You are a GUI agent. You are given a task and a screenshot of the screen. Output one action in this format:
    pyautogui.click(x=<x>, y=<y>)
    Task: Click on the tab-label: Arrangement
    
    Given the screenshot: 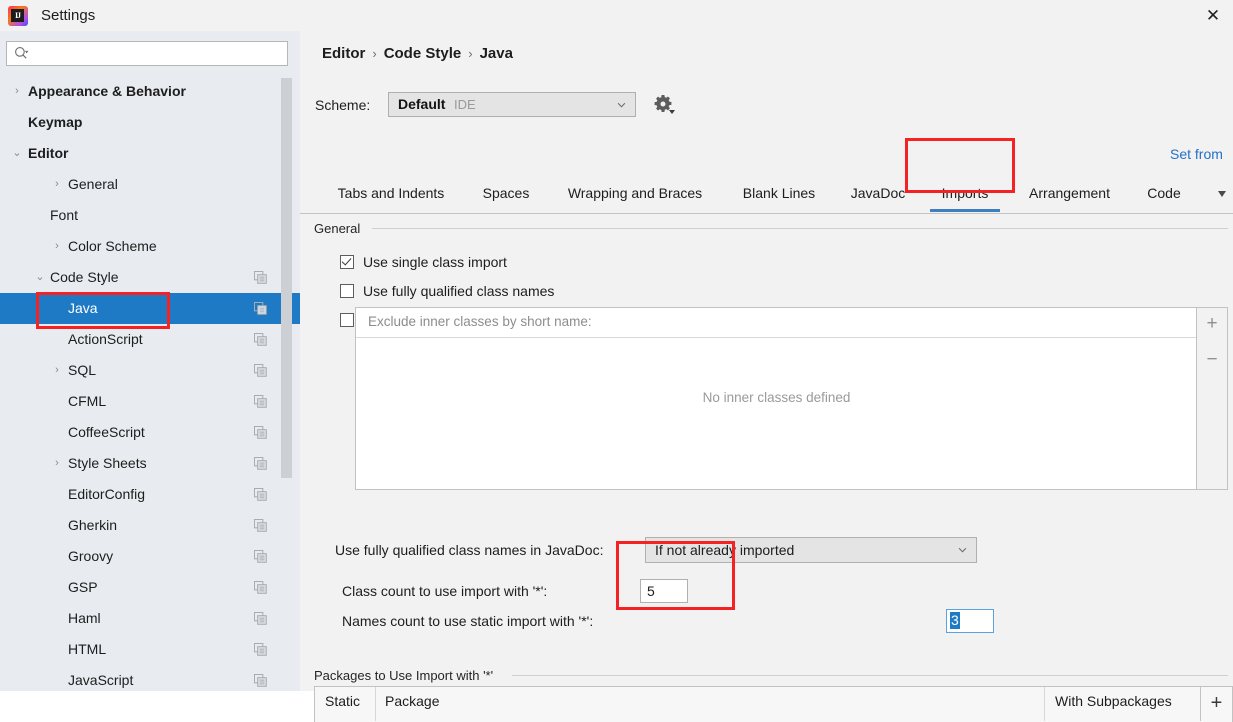 What is the action you would take?
    pyautogui.click(x=1069, y=193)
    